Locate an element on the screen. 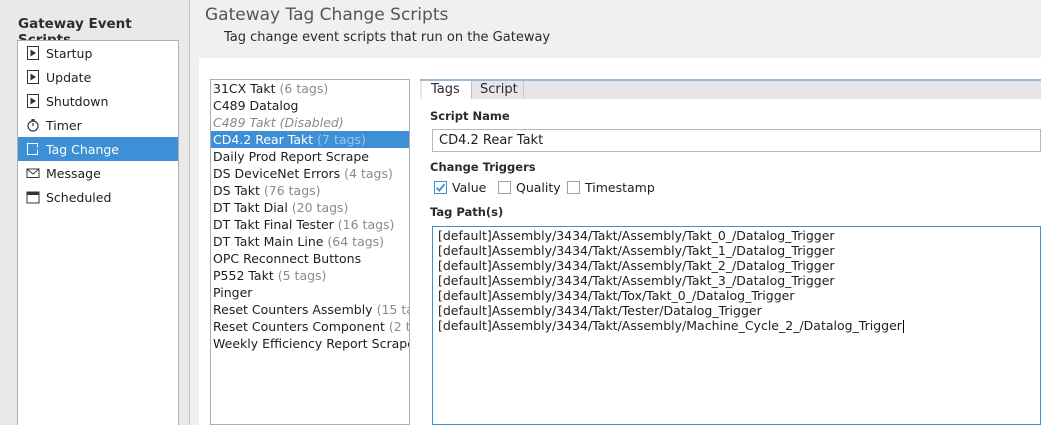 The image size is (1041, 425). nav-item-tag-change: Tag Change is located at coordinates (98, 149).